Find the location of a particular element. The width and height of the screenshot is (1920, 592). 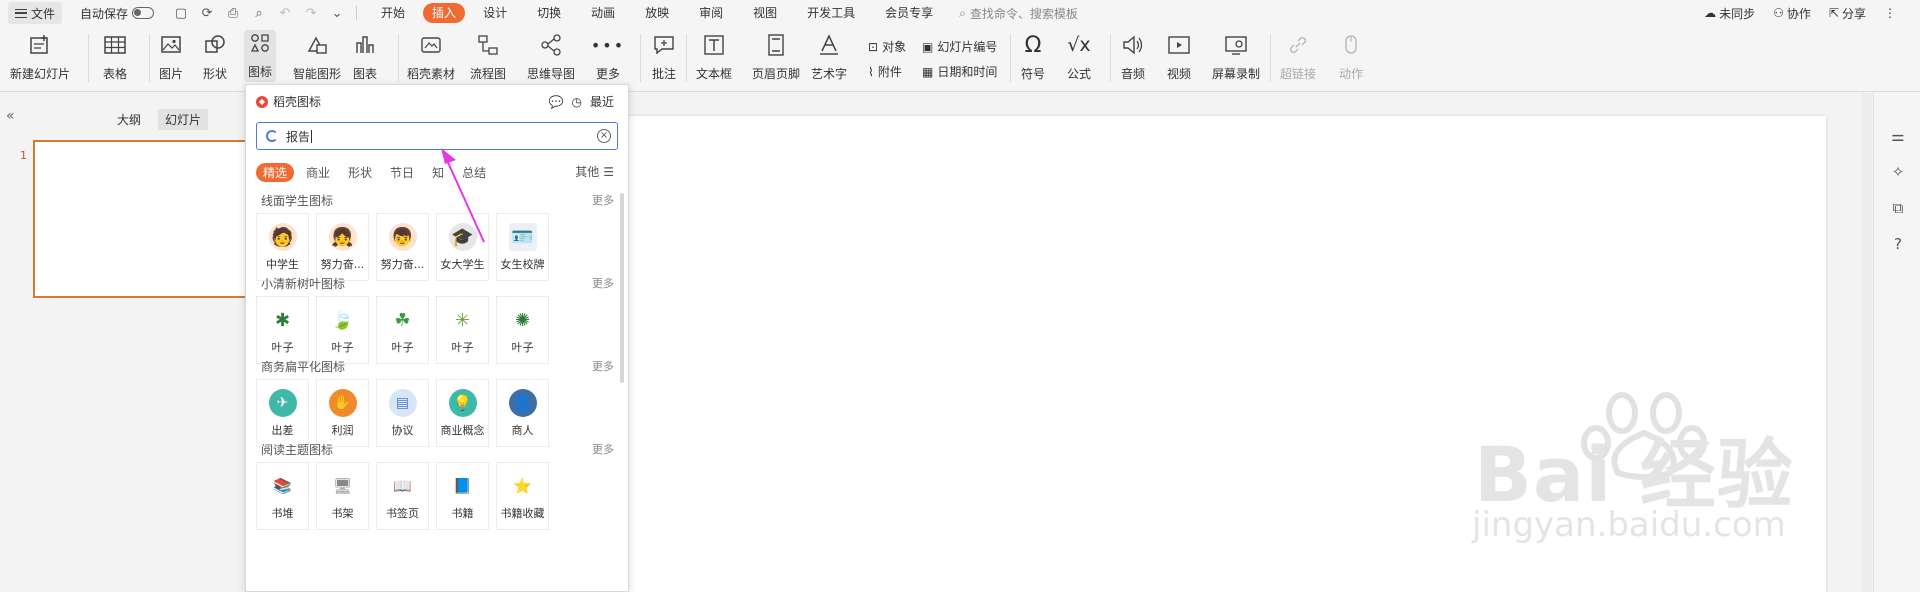

customize-chevron-icon: ⌄ is located at coordinates (337, 13).